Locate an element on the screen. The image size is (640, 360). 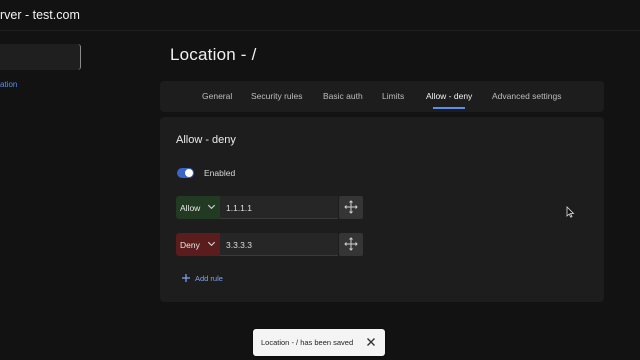
rule-action-select: Deny is located at coordinates (198, 244).